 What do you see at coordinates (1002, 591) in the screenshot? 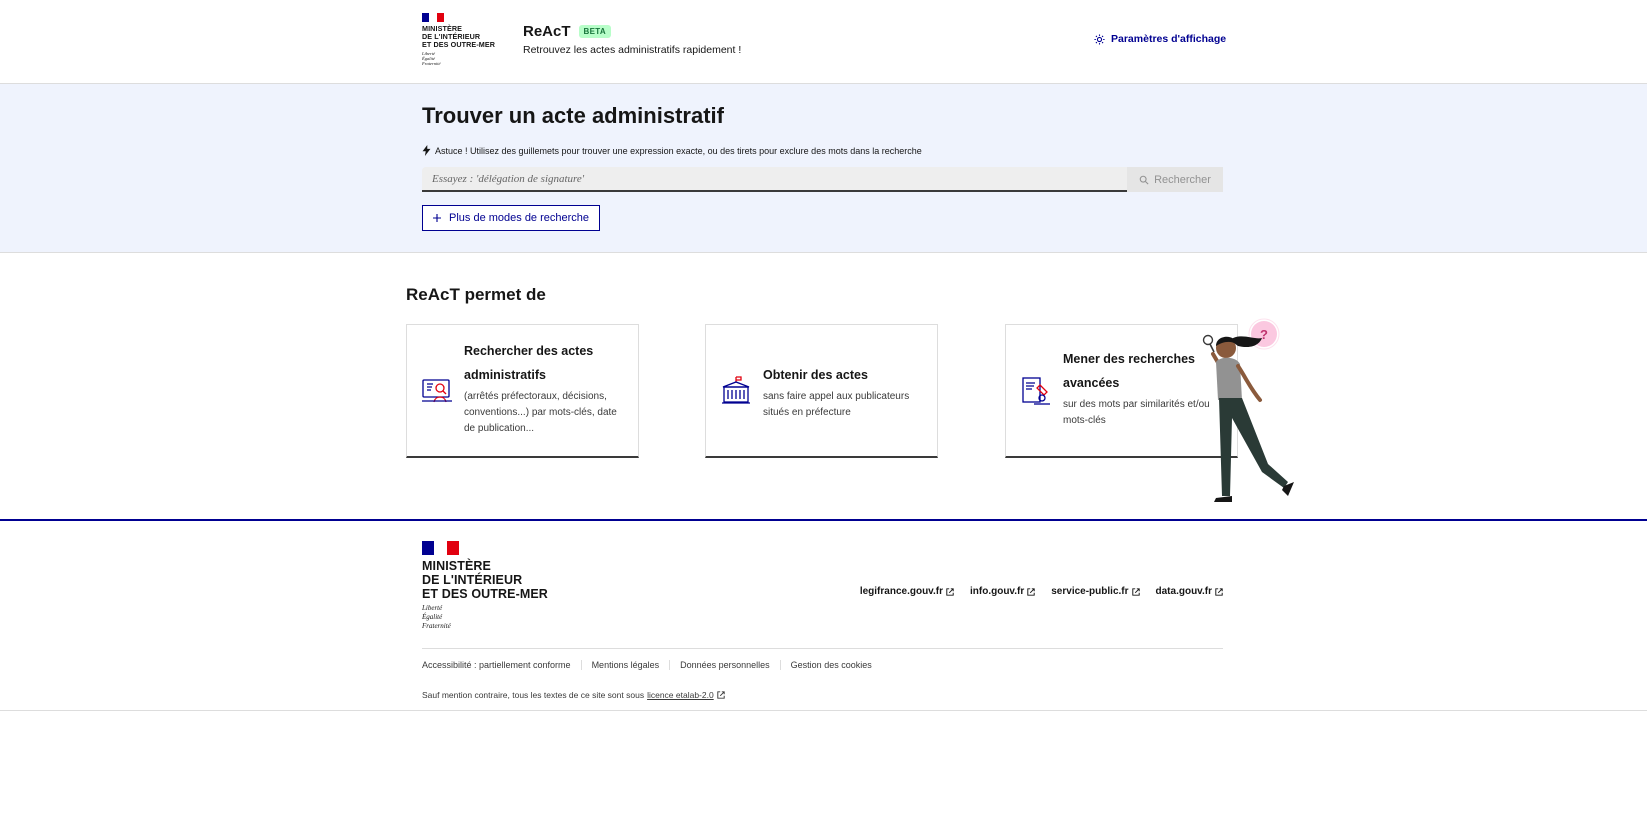
I see `link-info-gouv: info.gouv.fr` at bounding box center [1002, 591].